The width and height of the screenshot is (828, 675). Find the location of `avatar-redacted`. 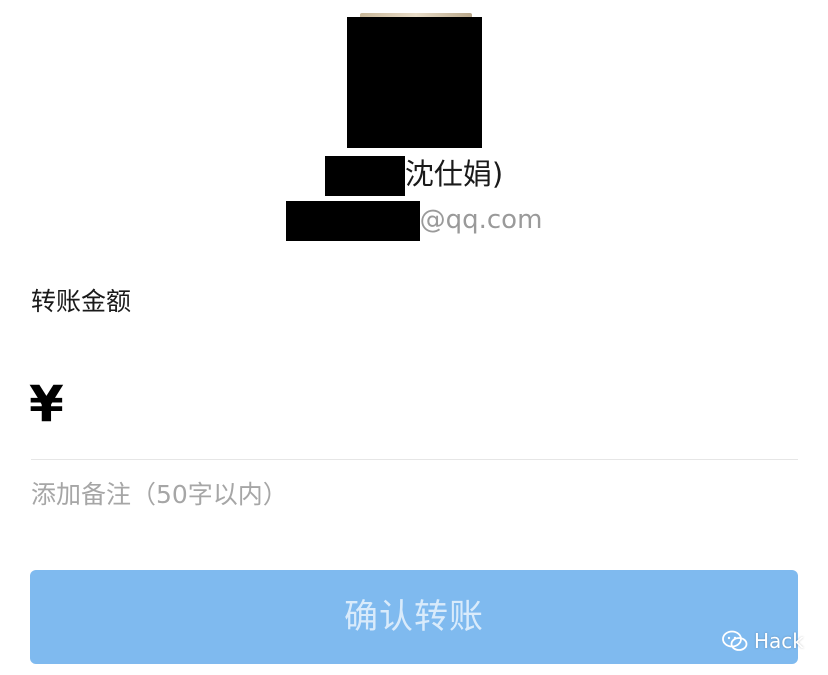

avatar-redacted is located at coordinates (414, 82).